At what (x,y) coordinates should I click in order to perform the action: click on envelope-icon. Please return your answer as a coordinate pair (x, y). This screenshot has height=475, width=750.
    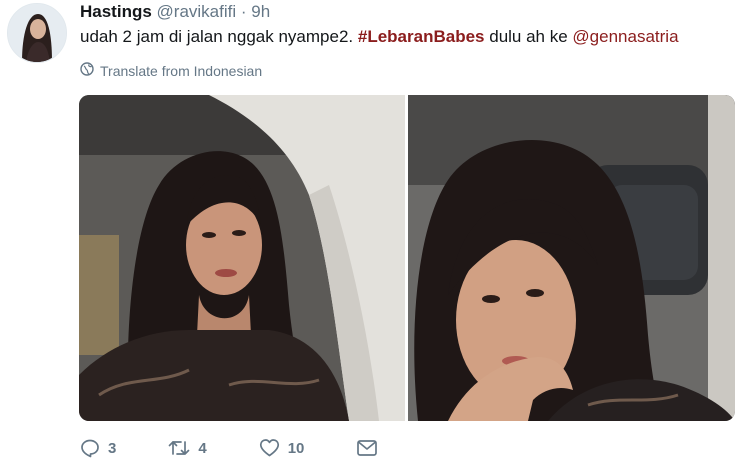
    Looking at the image, I should click on (367, 448).